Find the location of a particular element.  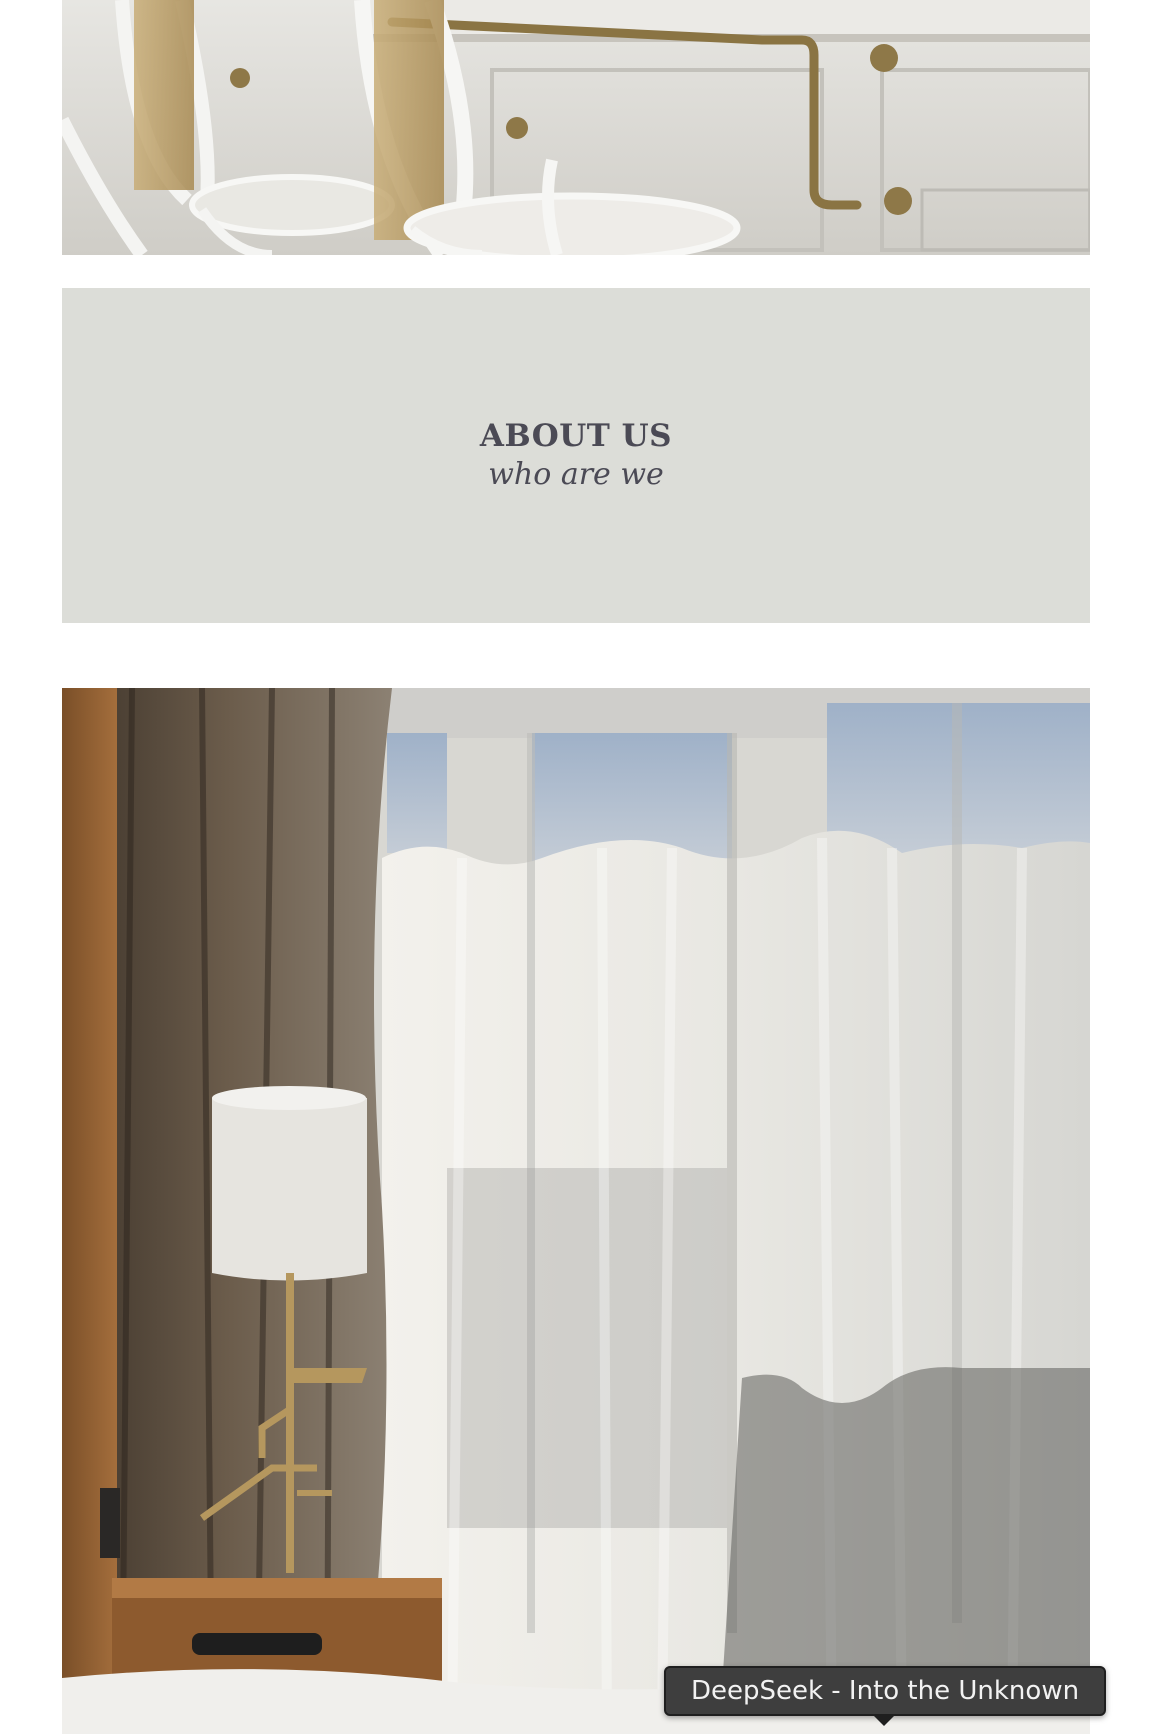

bar-stools-illustration is located at coordinates (576, 127).